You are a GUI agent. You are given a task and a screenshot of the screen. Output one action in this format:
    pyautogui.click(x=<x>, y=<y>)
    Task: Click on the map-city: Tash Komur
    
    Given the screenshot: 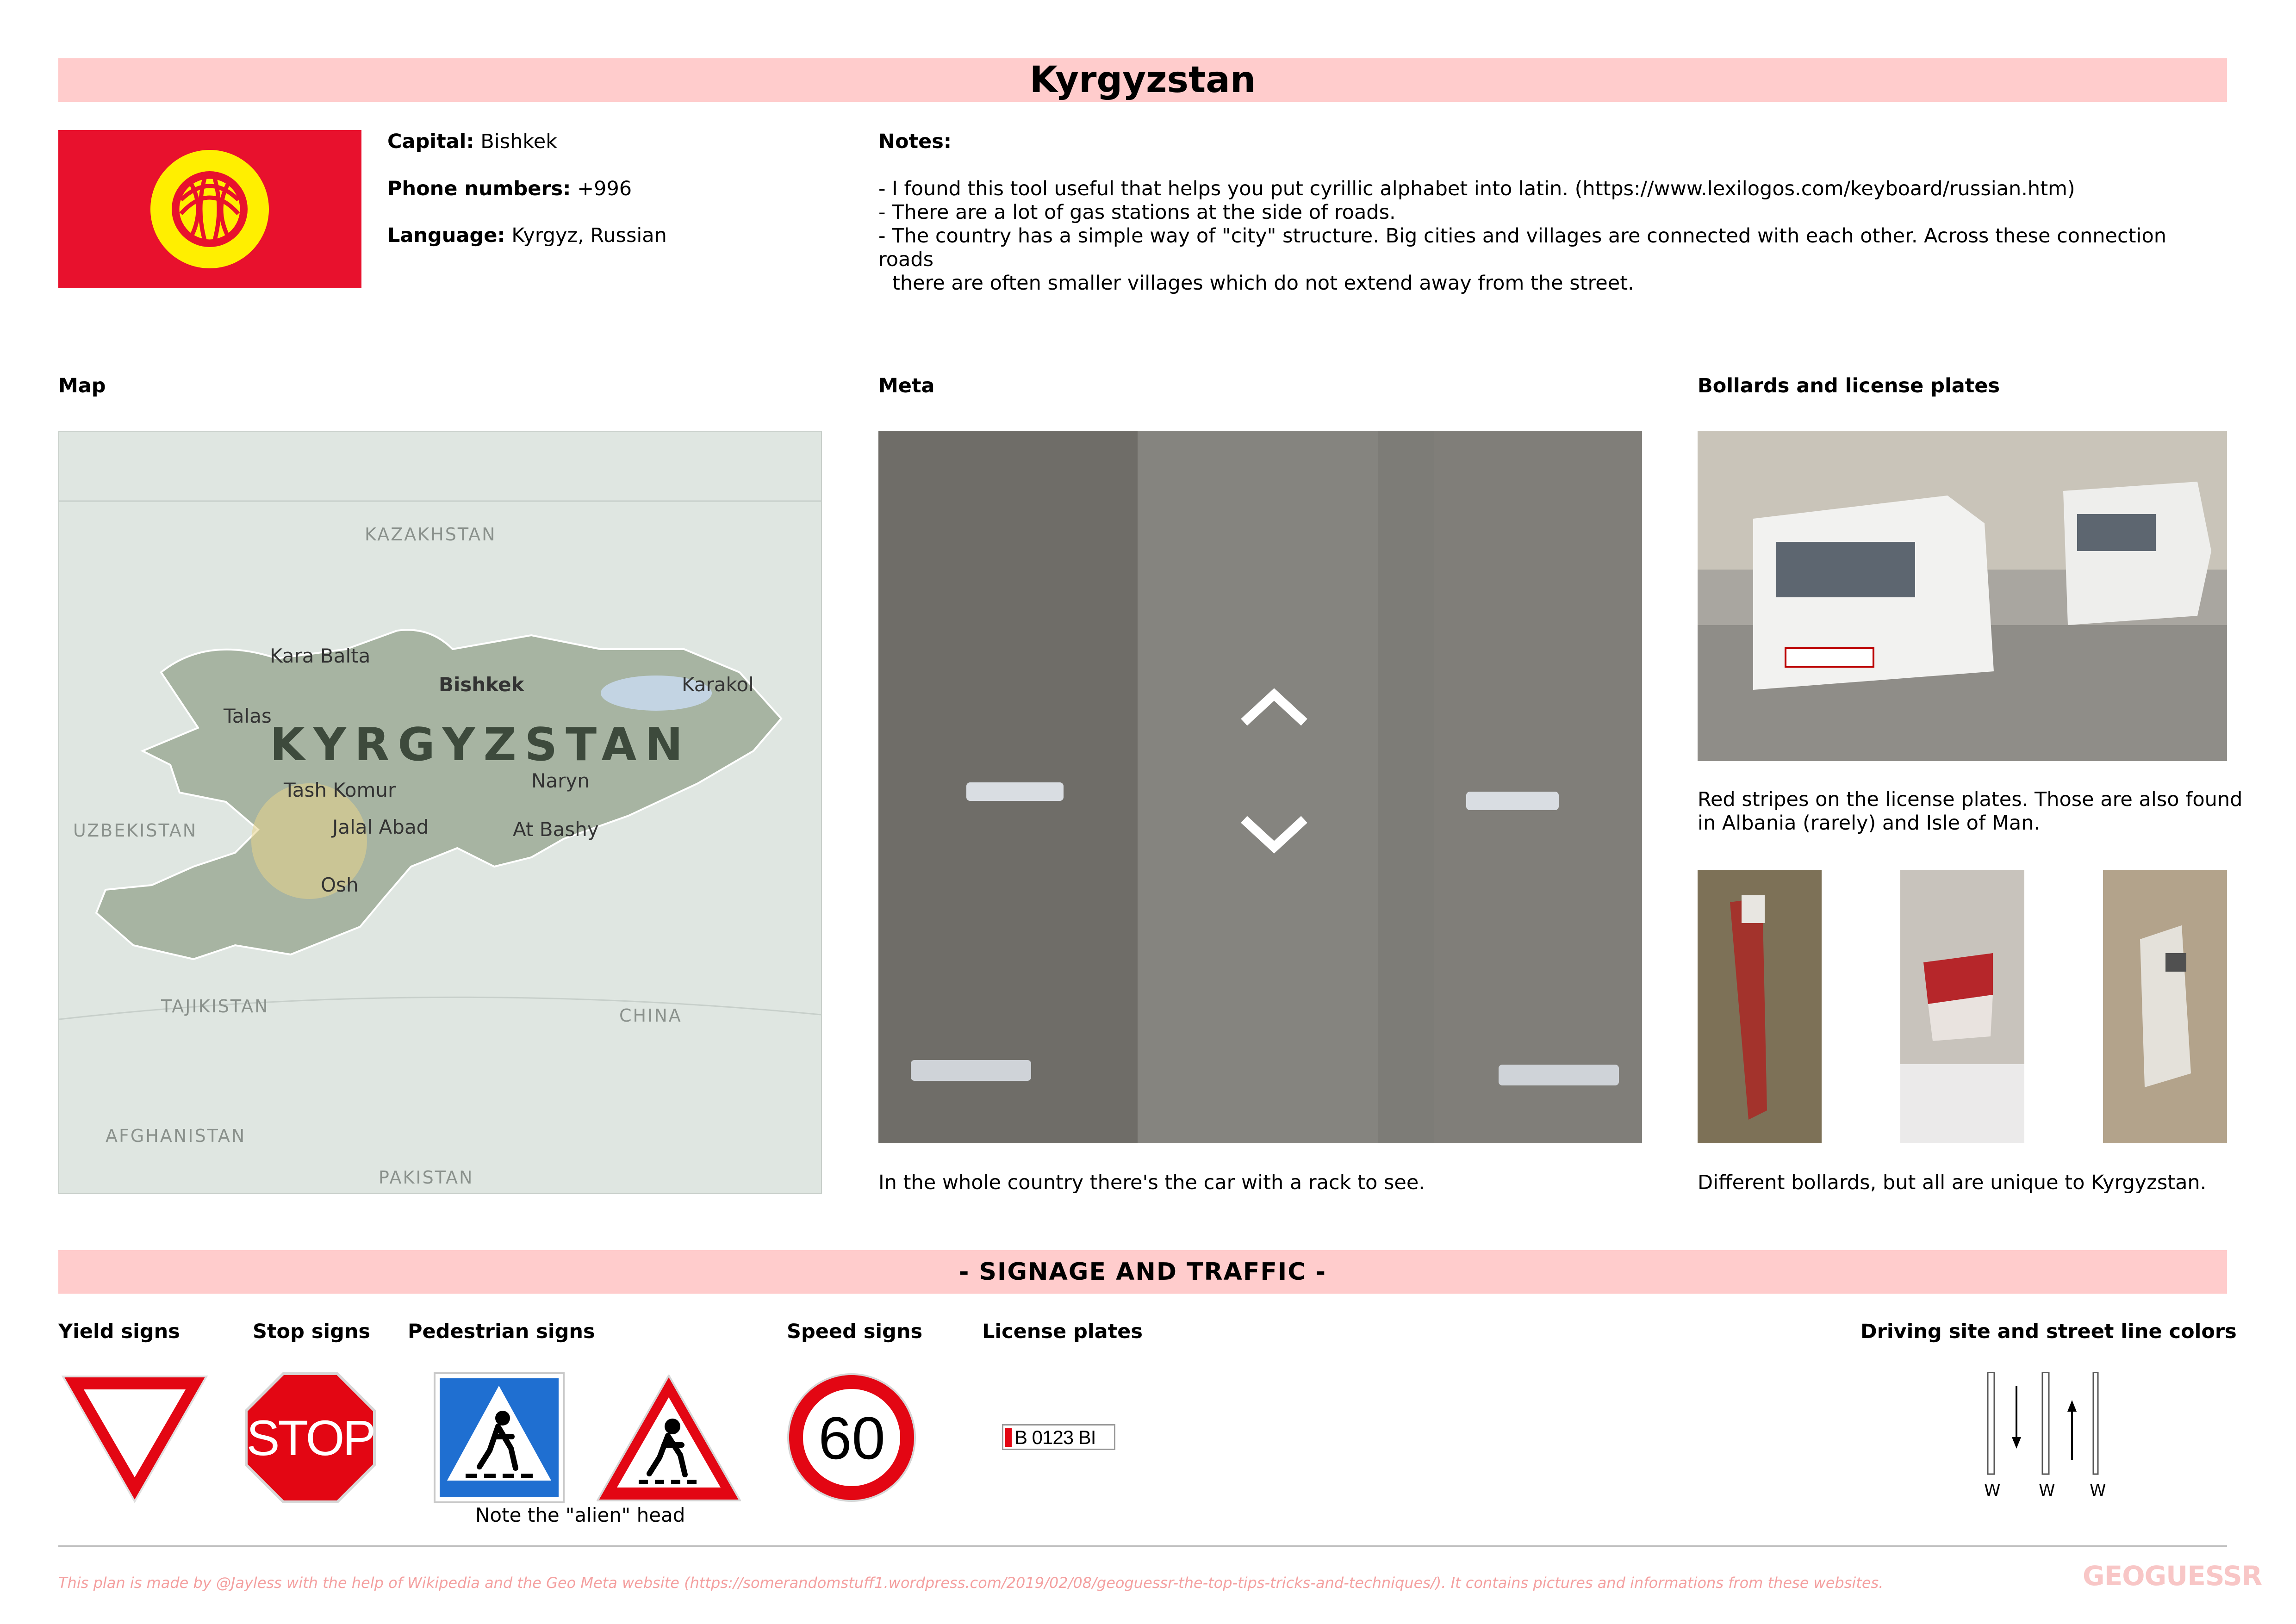 What is the action you would take?
    pyautogui.click(x=340, y=790)
    